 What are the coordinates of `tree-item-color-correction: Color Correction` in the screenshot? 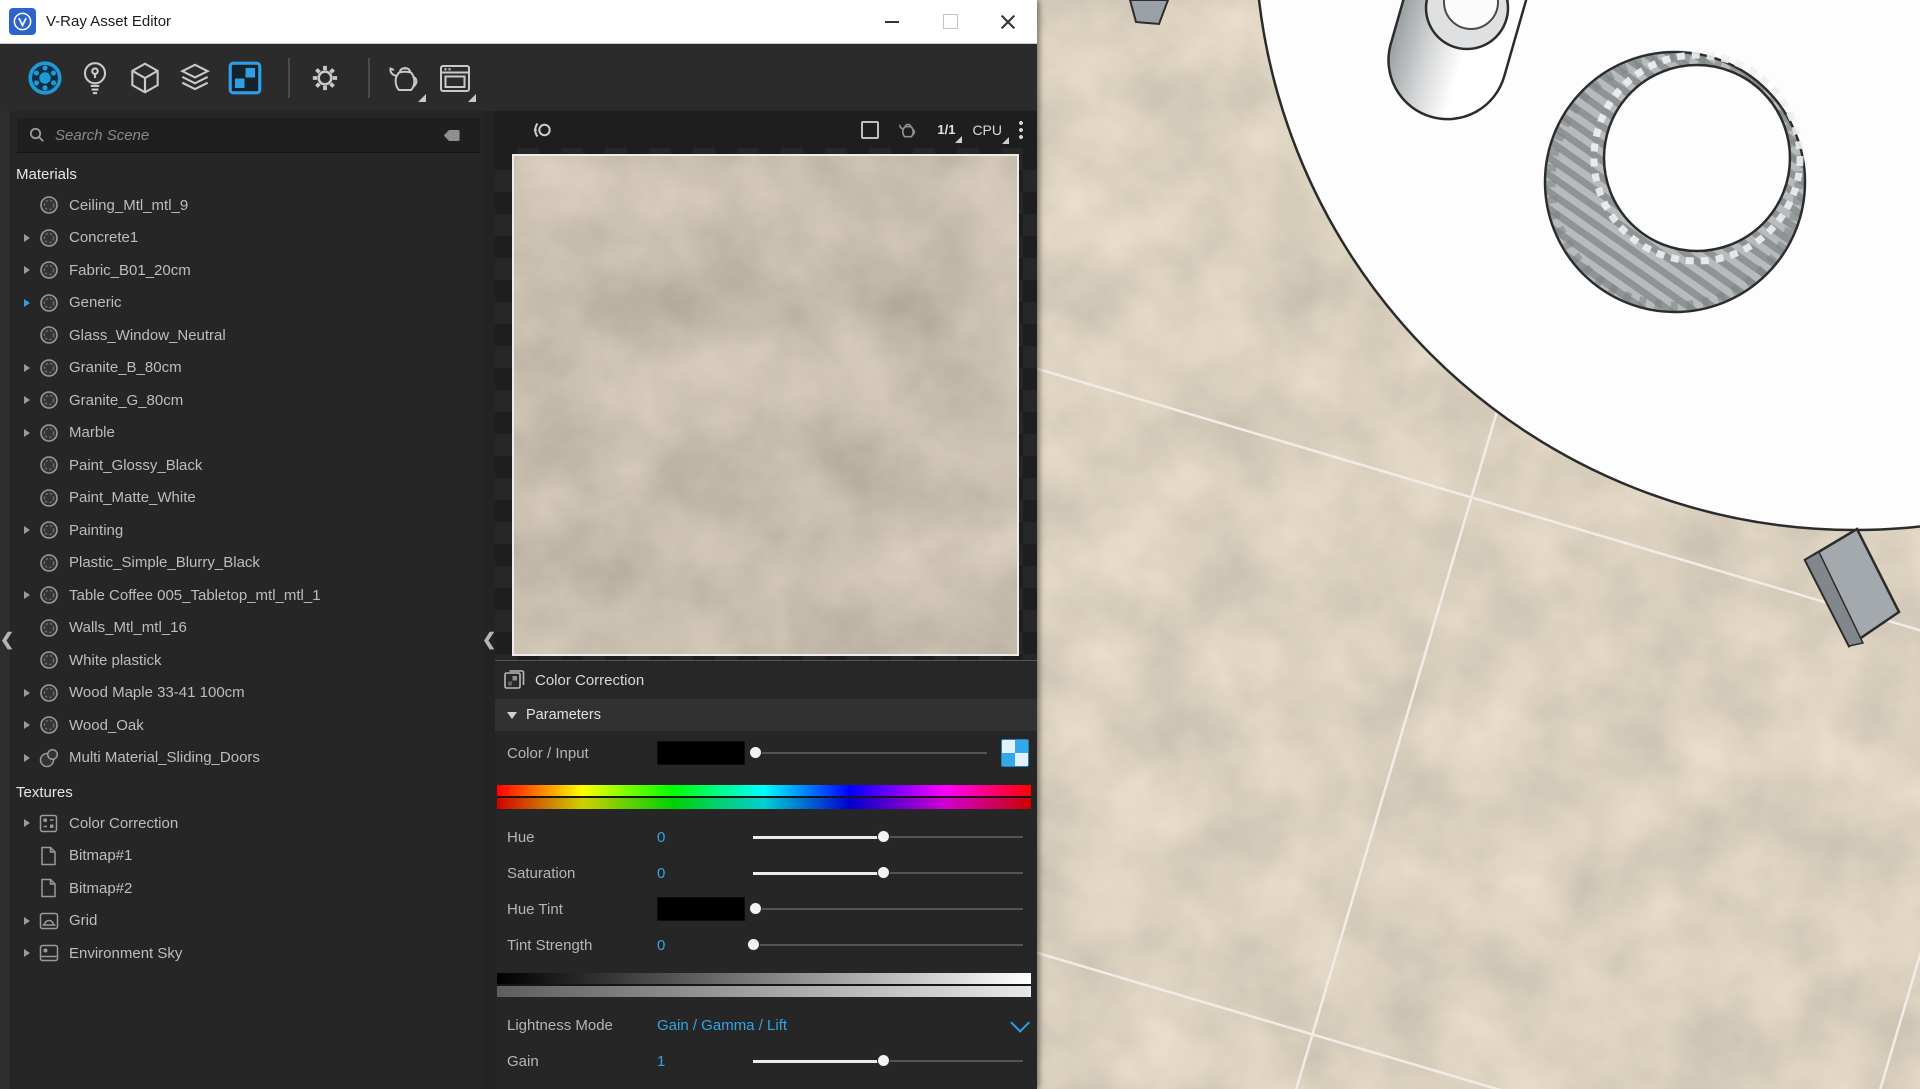 It's located at (247, 823).